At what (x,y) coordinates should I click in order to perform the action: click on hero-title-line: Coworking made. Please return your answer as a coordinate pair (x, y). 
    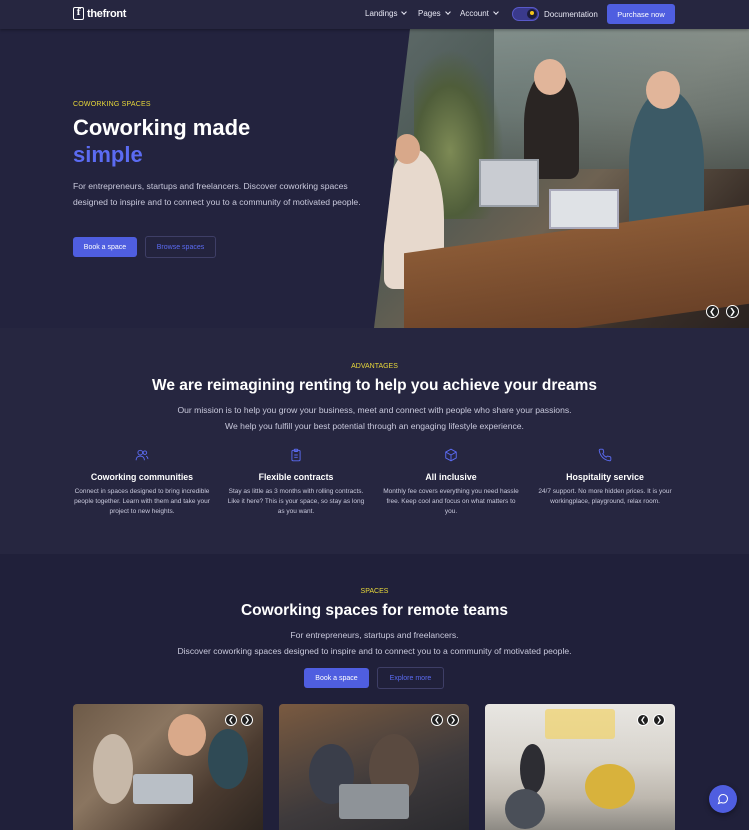
    Looking at the image, I should click on (162, 127).